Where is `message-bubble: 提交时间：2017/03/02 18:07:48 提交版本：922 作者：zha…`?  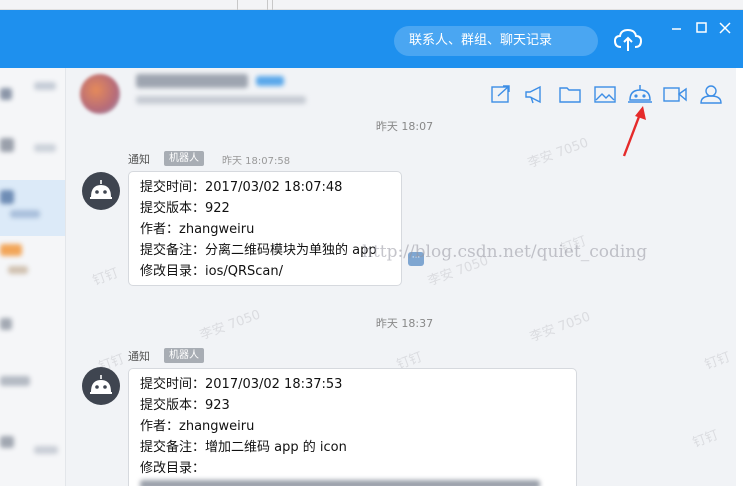 message-bubble: 提交时间：2017/03/02 18:07:48 提交版本：922 作者：zha… is located at coordinates (265, 228).